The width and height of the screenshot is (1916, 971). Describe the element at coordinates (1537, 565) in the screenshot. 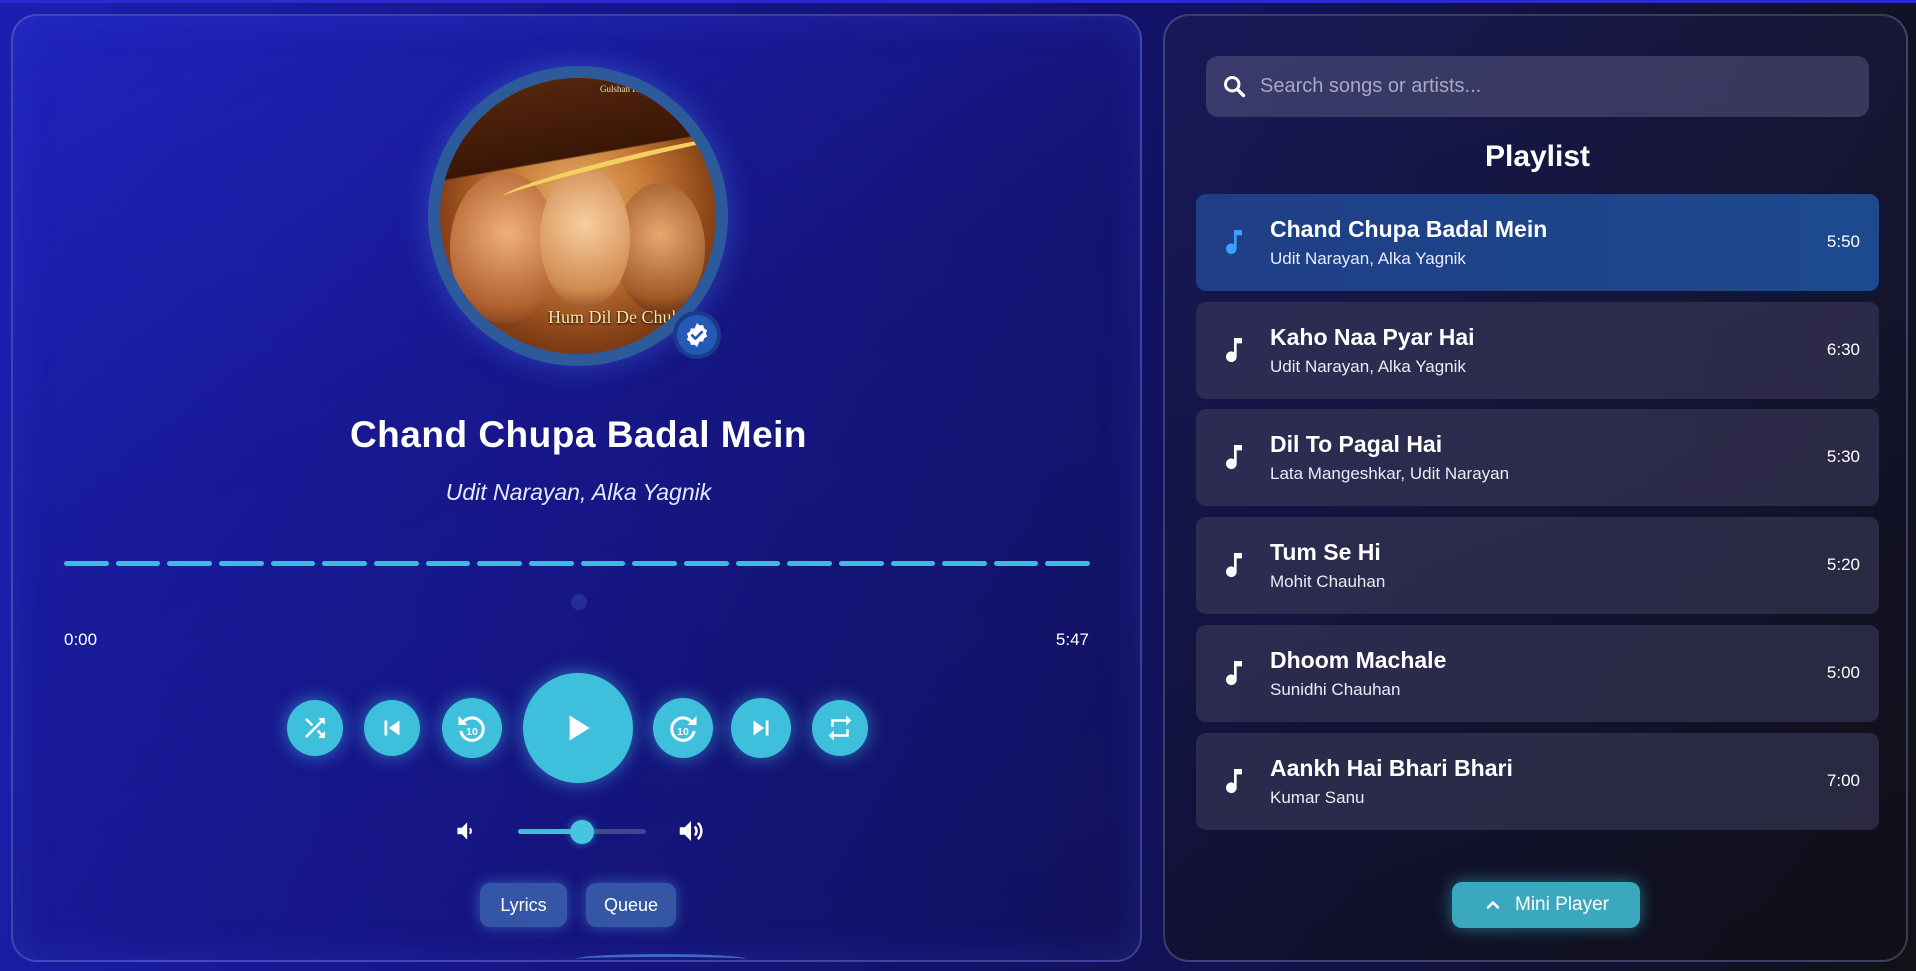

I see `playlist-track: Tum Se Hi Mohit Chauhan 5:20` at that location.